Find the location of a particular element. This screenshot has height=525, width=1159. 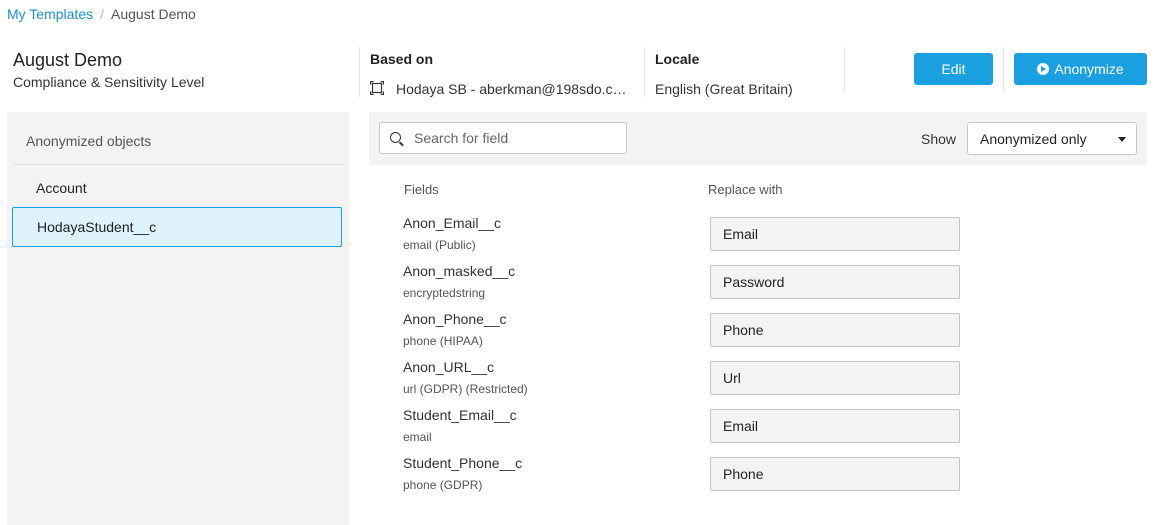

breadcrumb-current: August Demo is located at coordinates (153, 14).